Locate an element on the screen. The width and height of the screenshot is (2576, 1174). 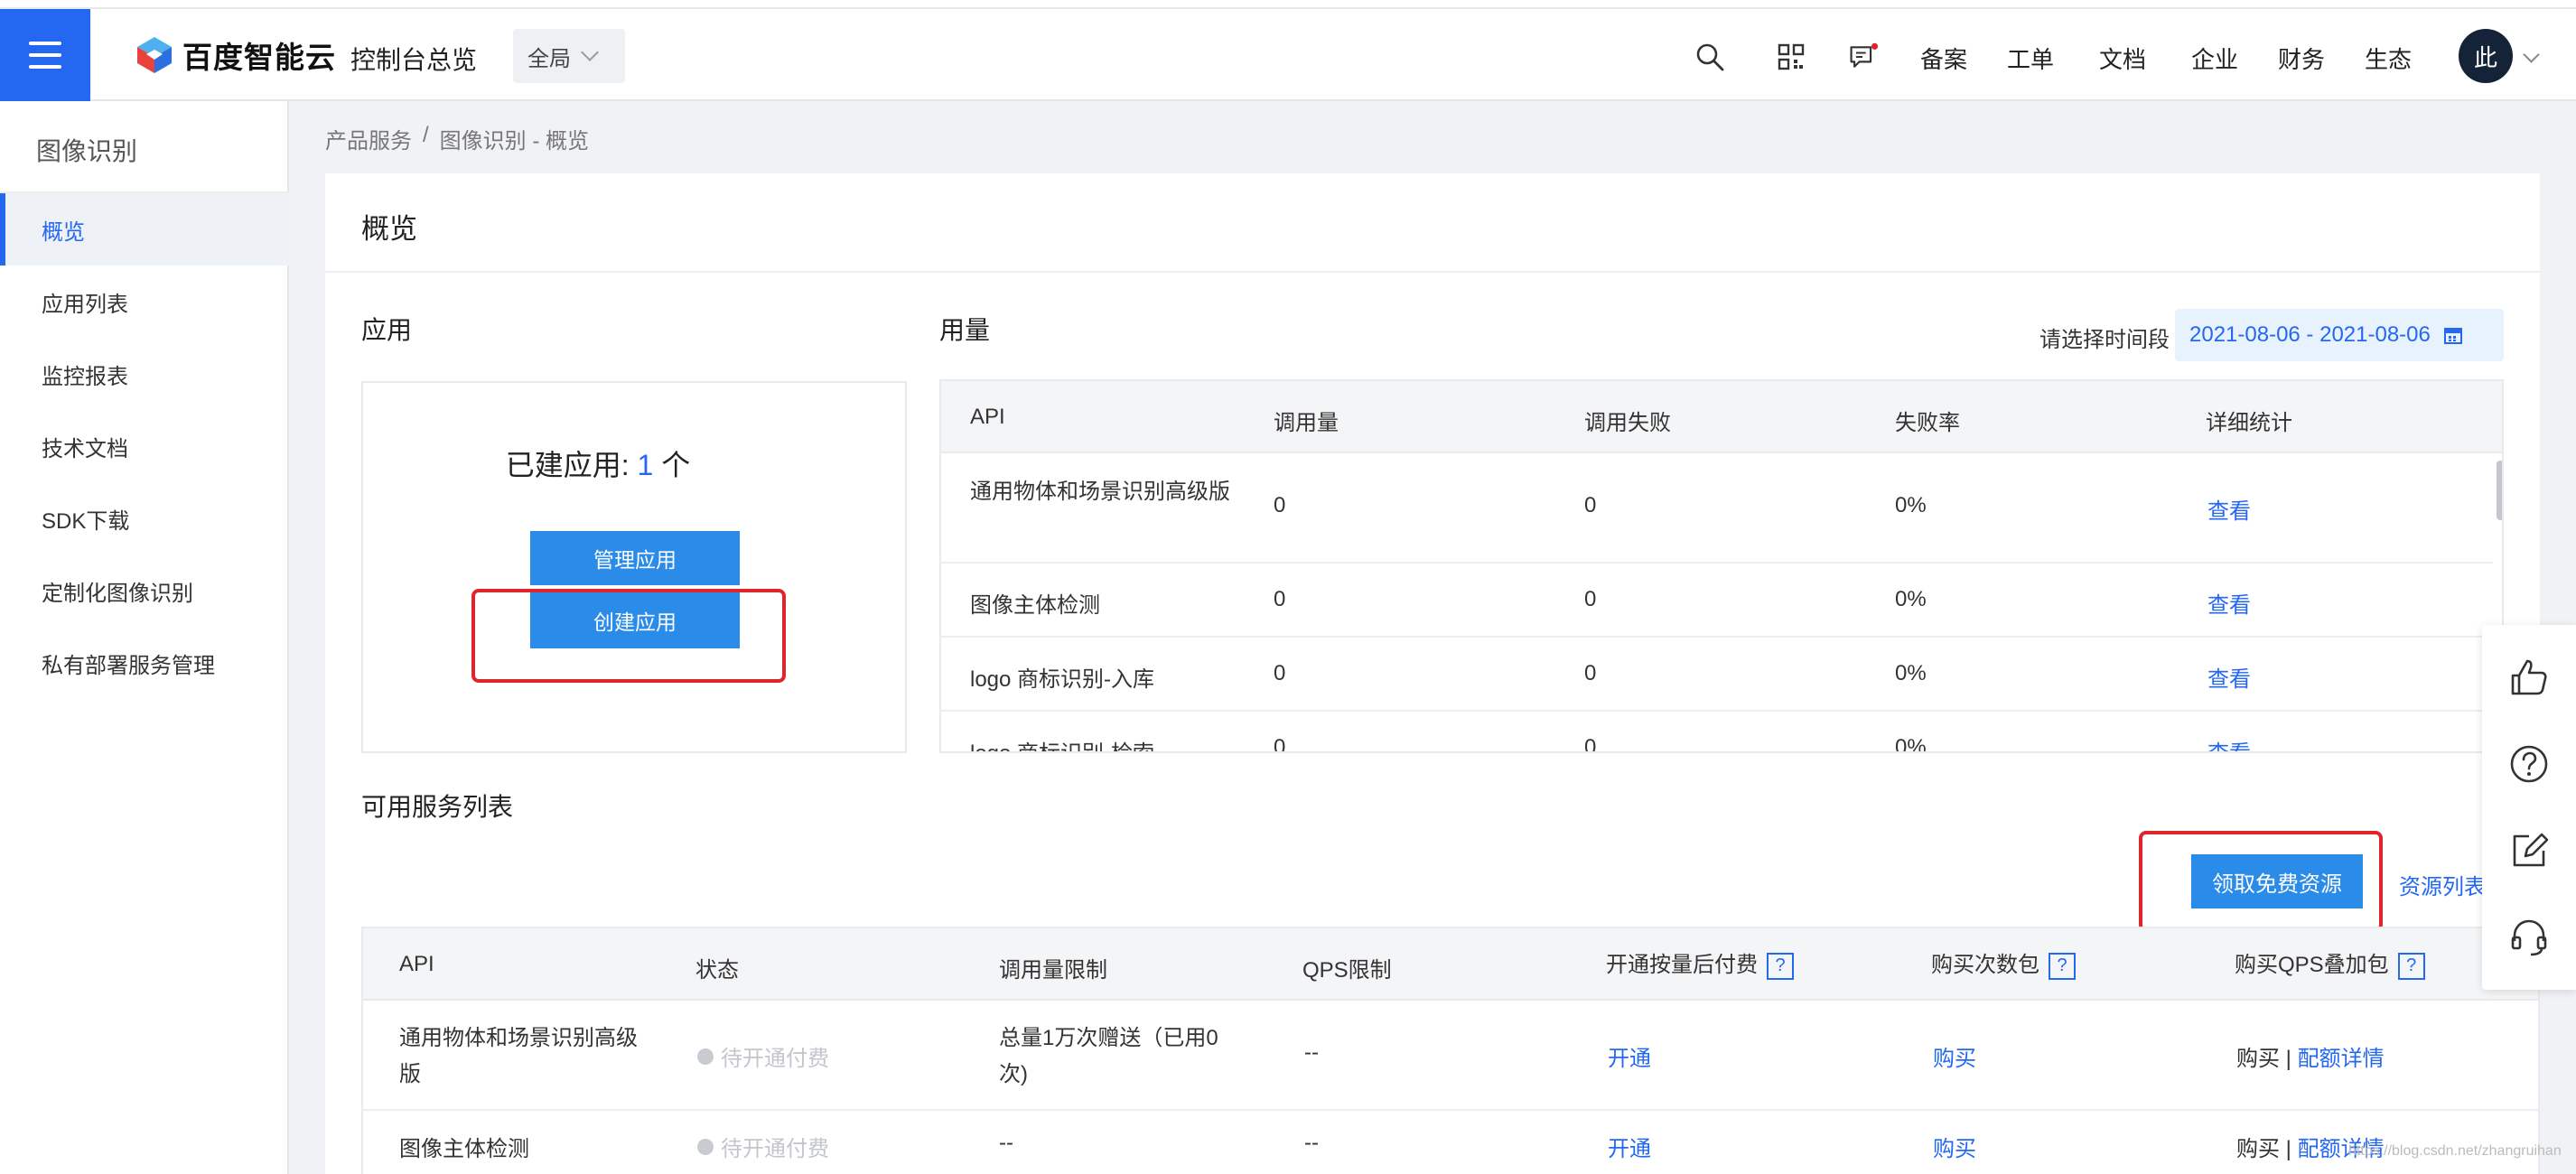
api-name: 图像主体检测 is located at coordinates (1035, 605).